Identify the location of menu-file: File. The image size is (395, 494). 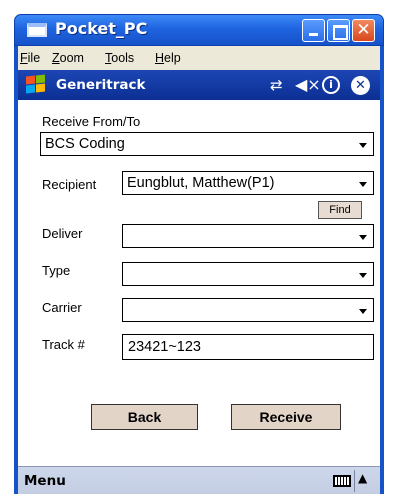
(30, 58).